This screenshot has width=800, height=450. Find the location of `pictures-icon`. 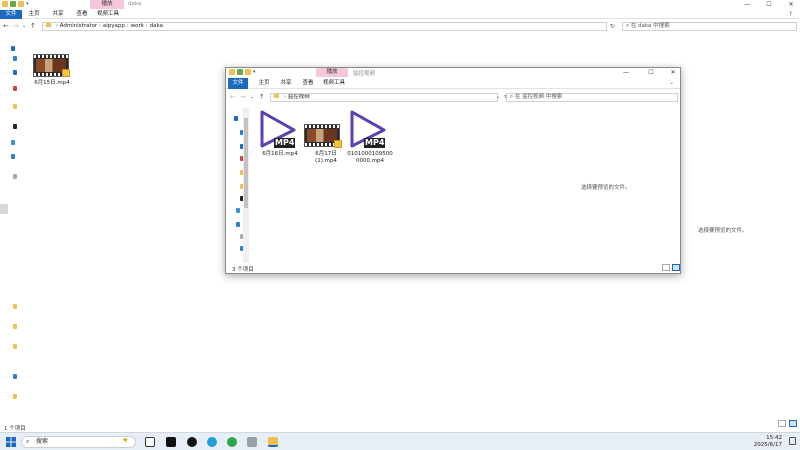

pictures-icon is located at coordinates (15, 106).